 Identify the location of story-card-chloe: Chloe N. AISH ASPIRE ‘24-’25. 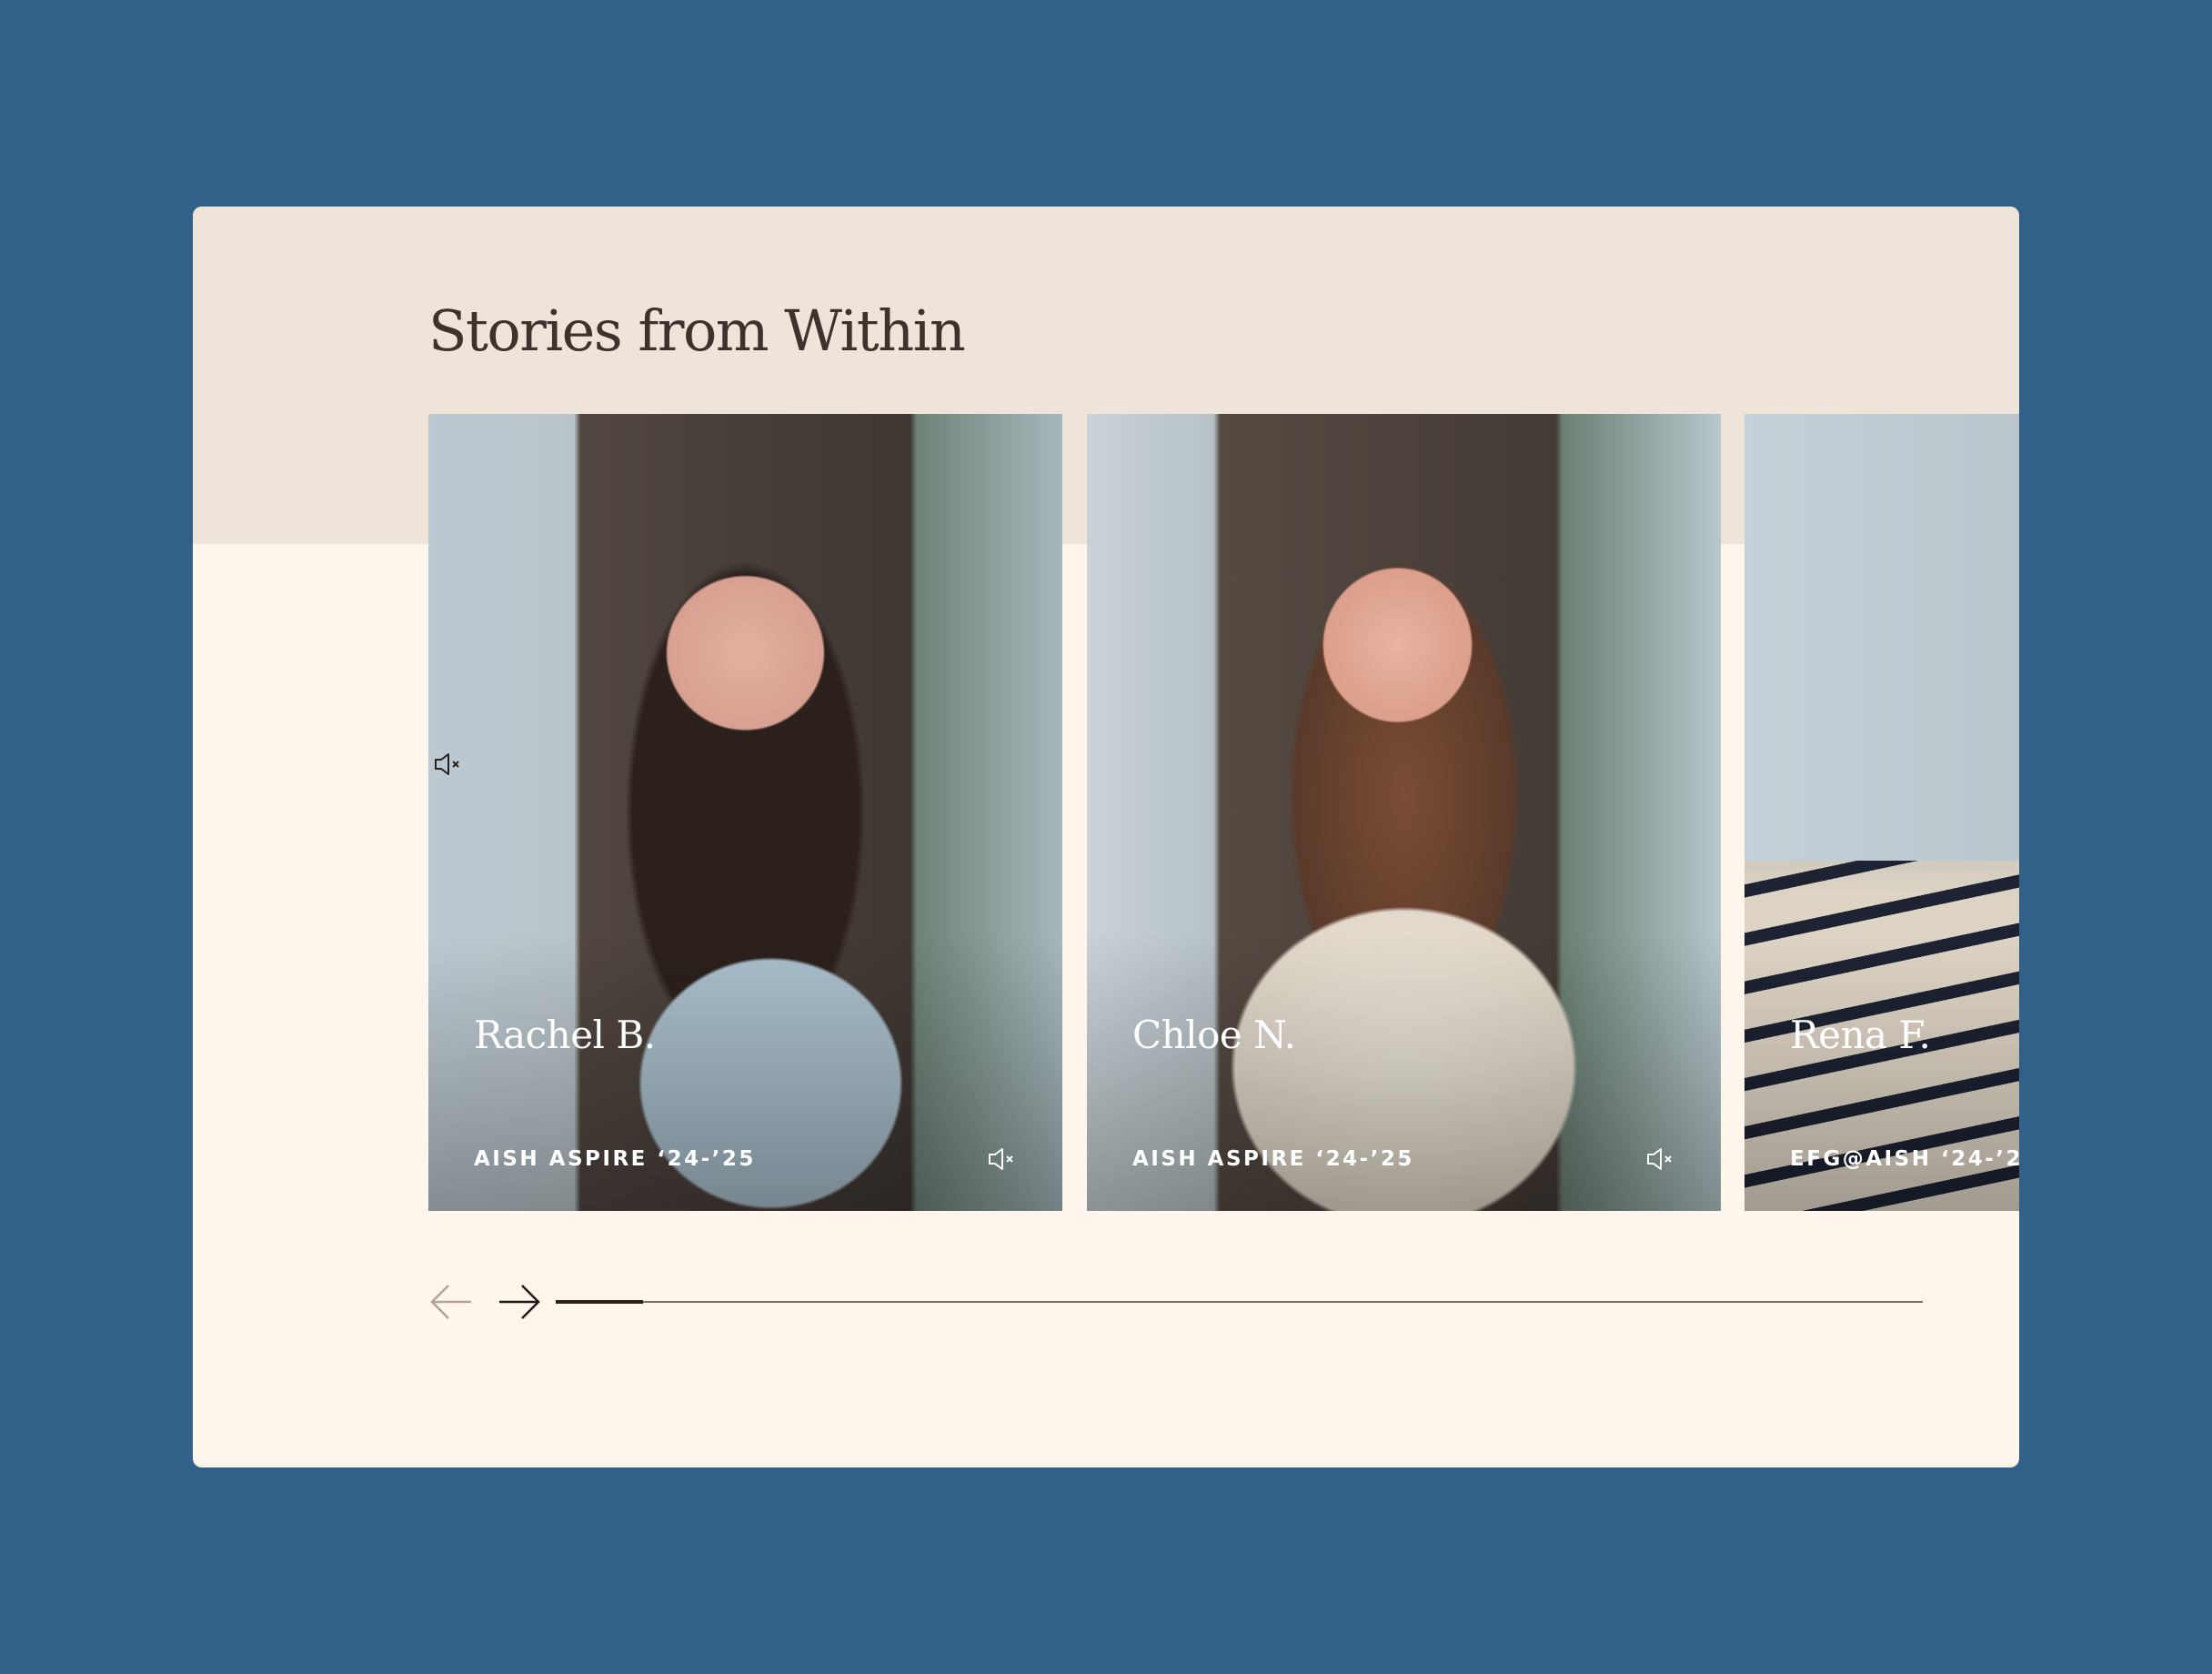
(1404, 812).